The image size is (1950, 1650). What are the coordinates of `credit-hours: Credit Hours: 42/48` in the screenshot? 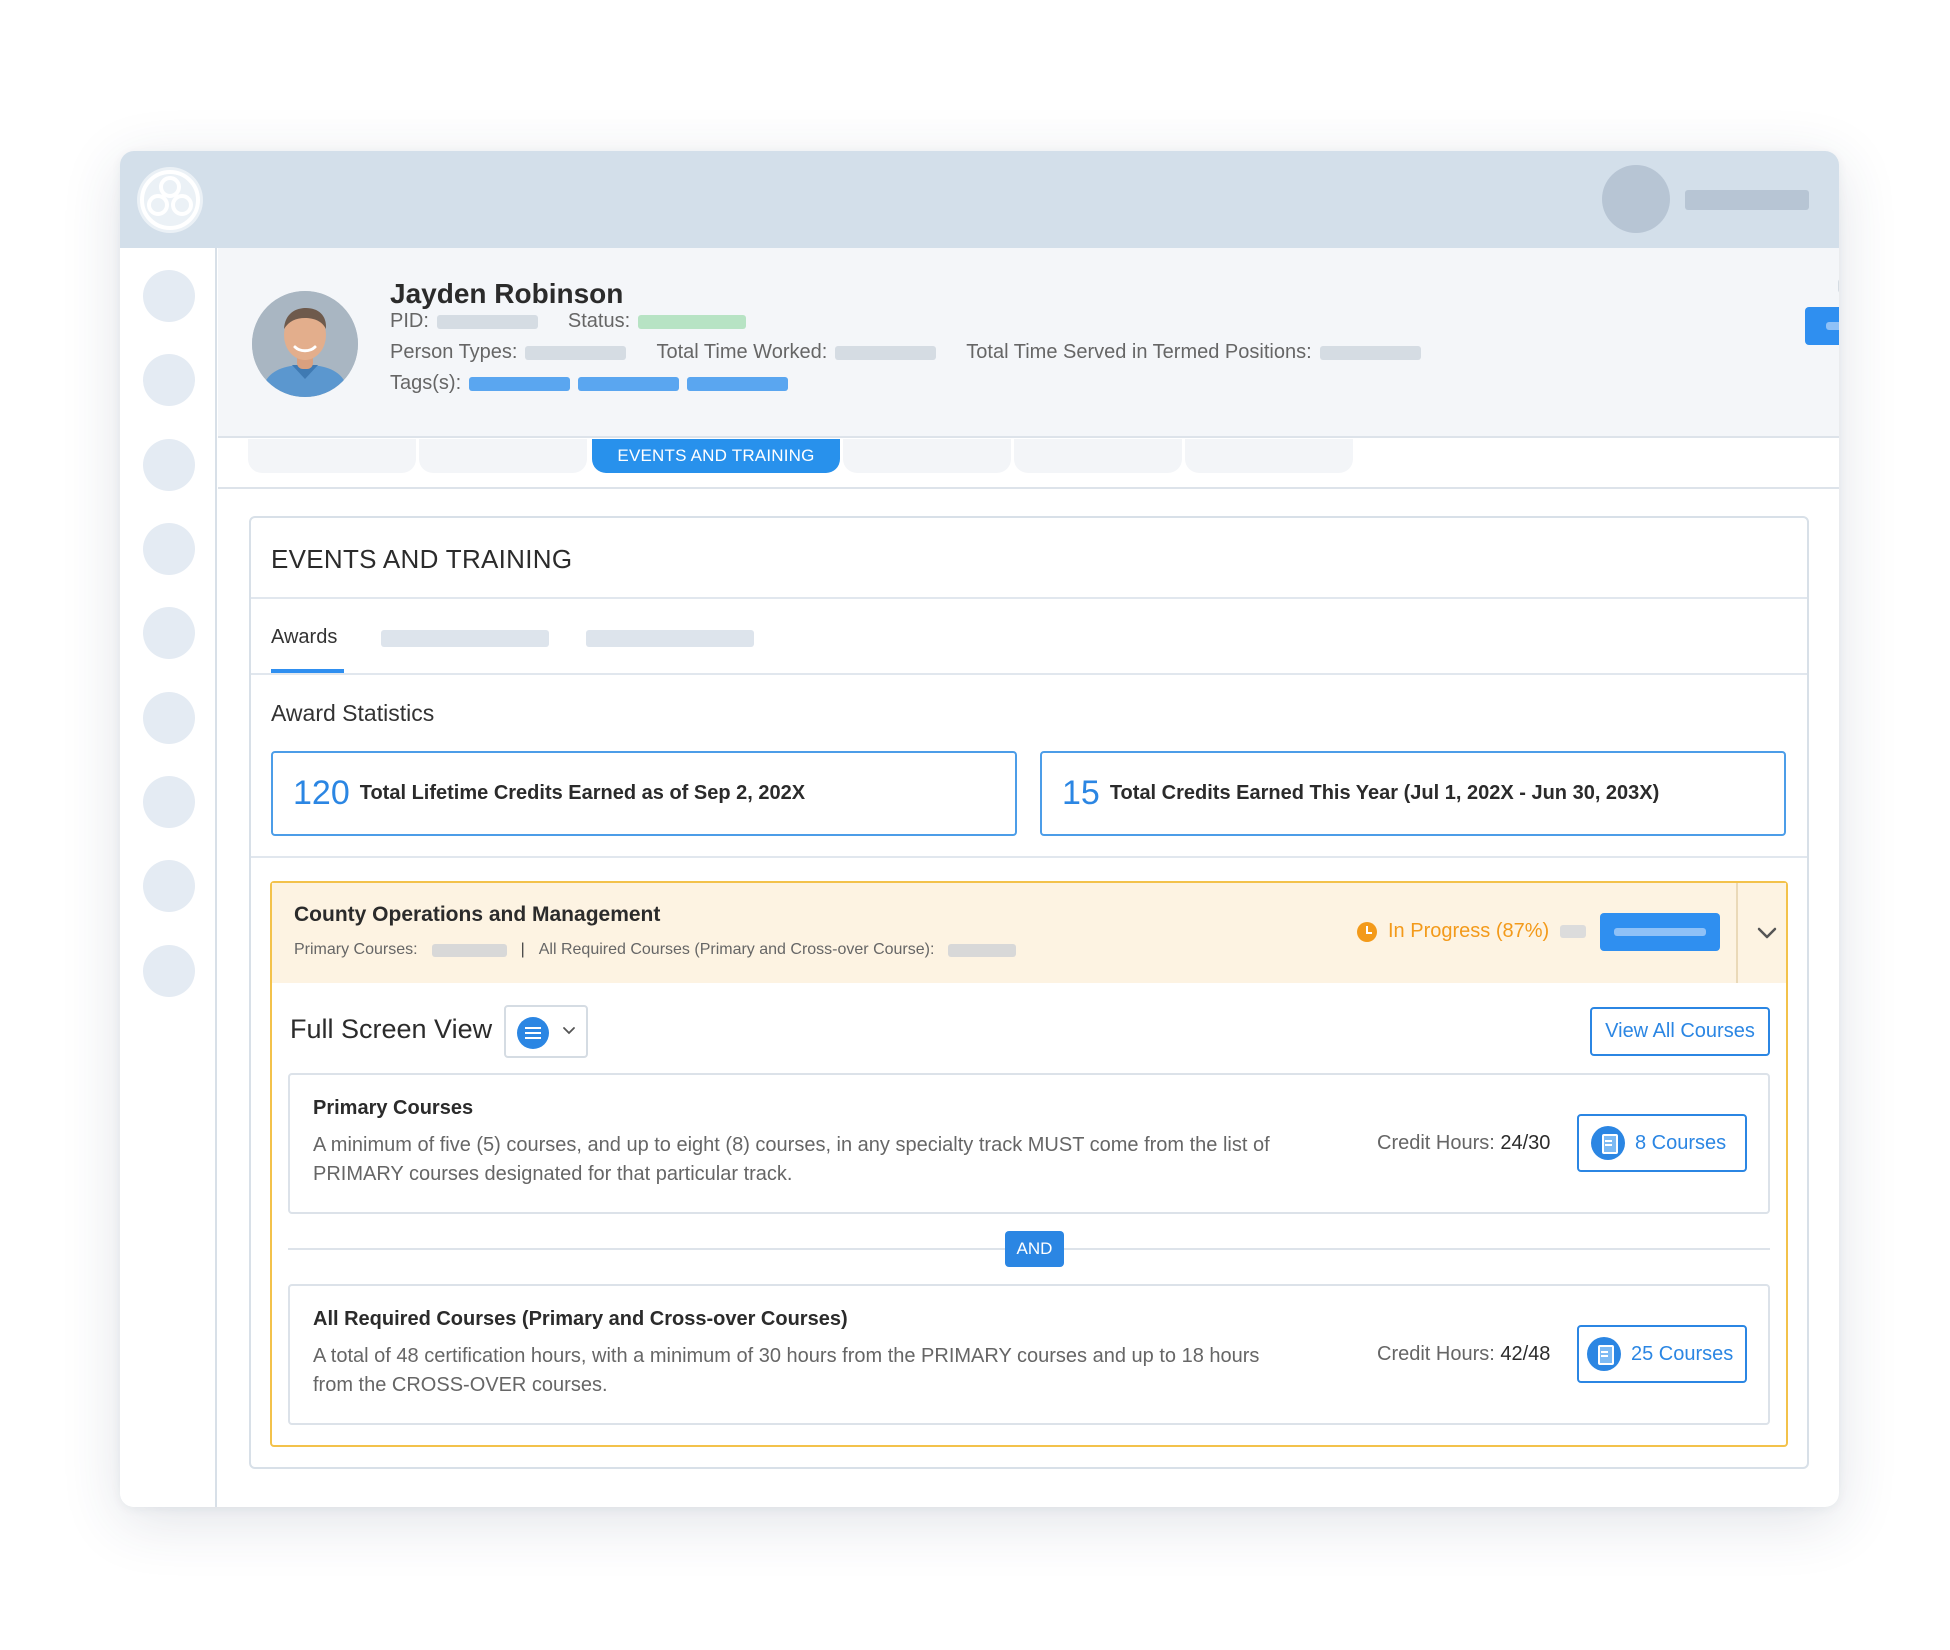 It's located at (1463, 1354).